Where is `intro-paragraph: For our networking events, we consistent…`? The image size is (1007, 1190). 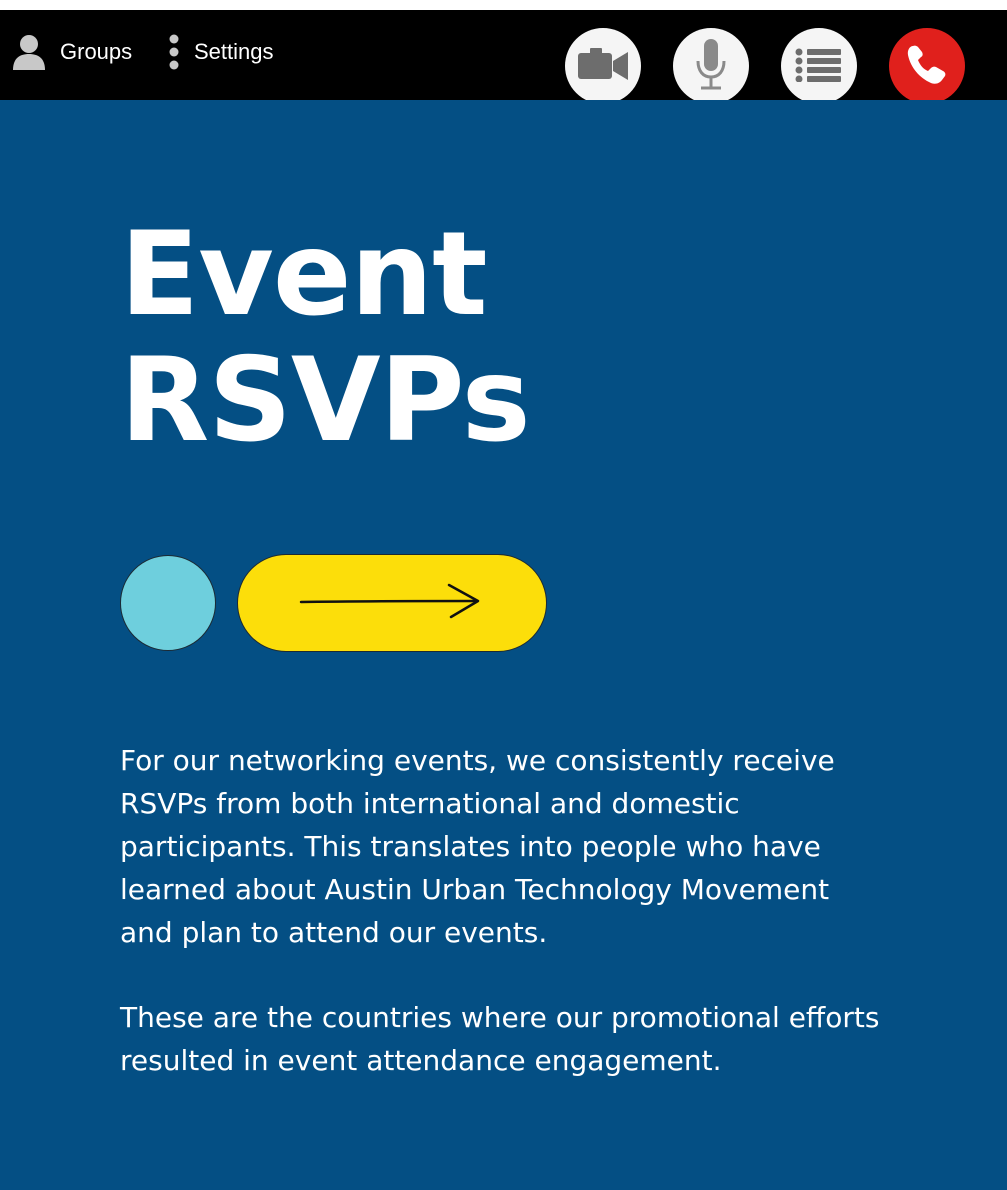 intro-paragraph: For our networking events, we consistent… is located at coordinates (477, 846).